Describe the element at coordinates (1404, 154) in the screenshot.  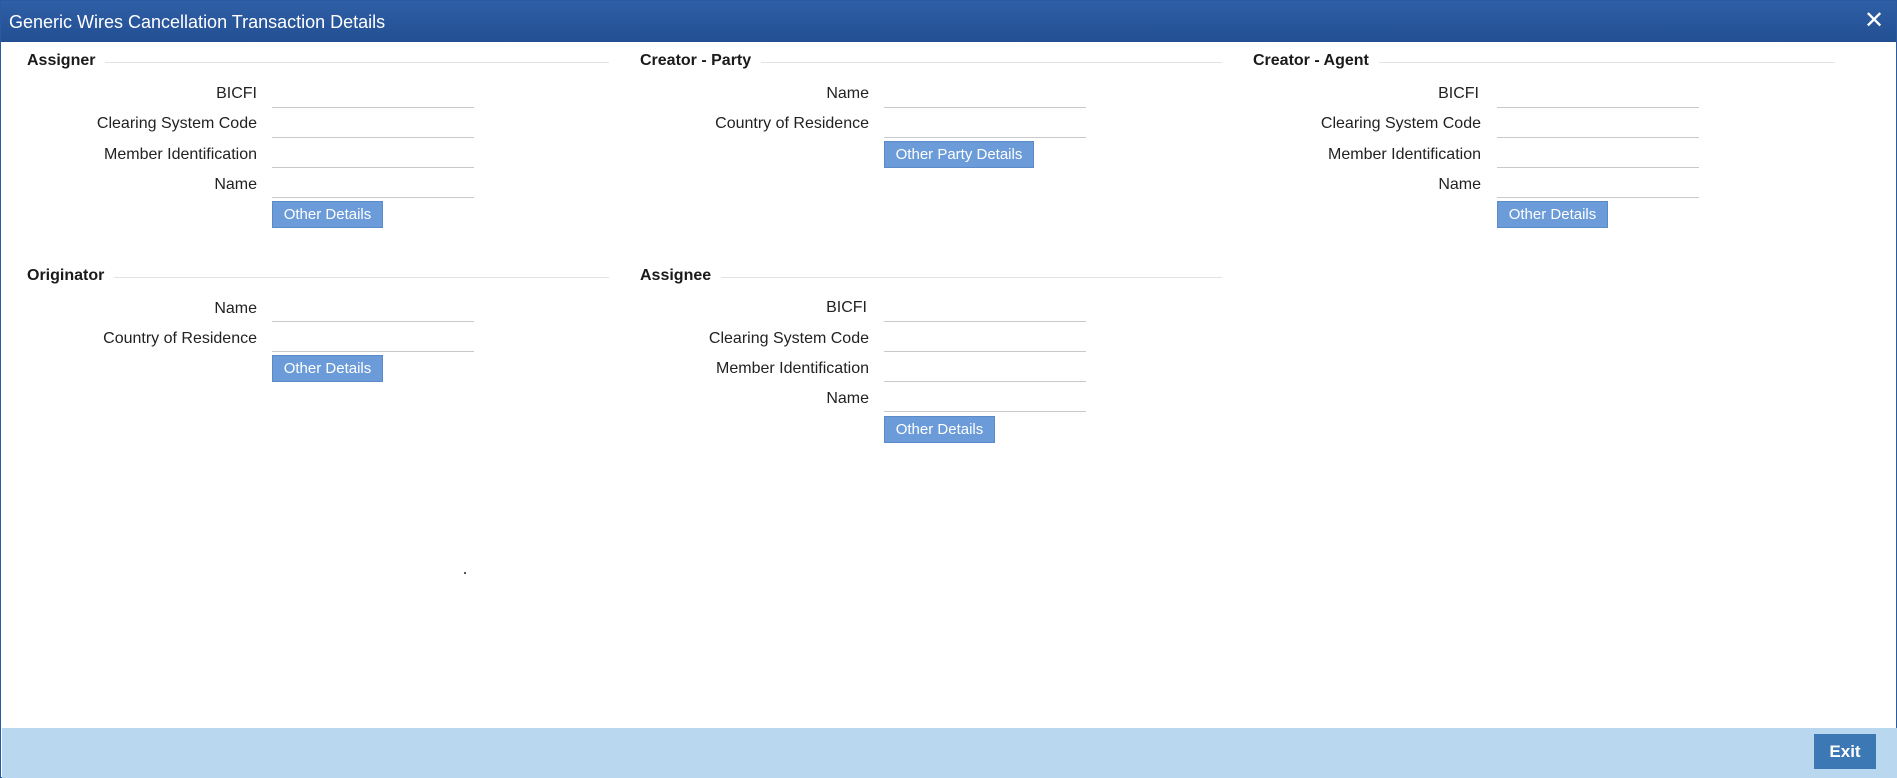
I see `creator-agent-member-identification-label: Member Identification` at that location.